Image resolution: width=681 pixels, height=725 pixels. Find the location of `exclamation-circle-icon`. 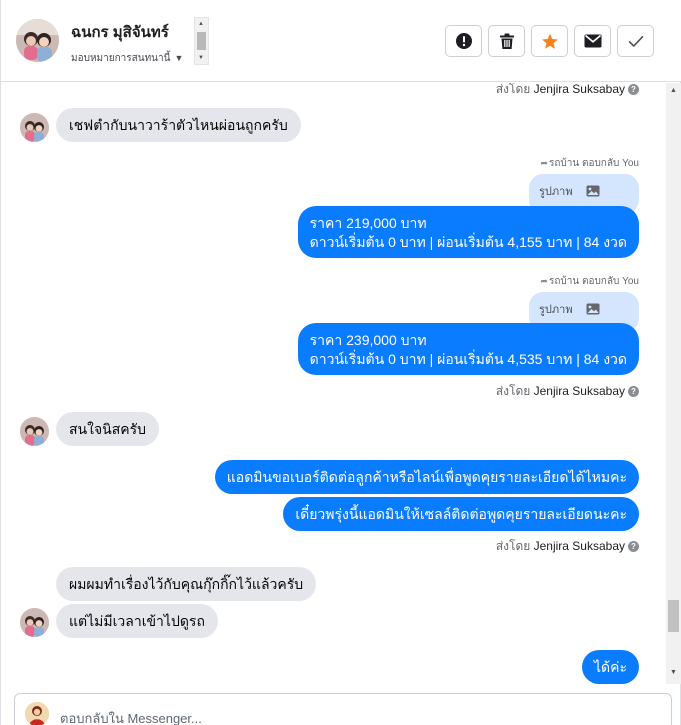

exclamation-circle-icon is located at coordinates (463, 41).